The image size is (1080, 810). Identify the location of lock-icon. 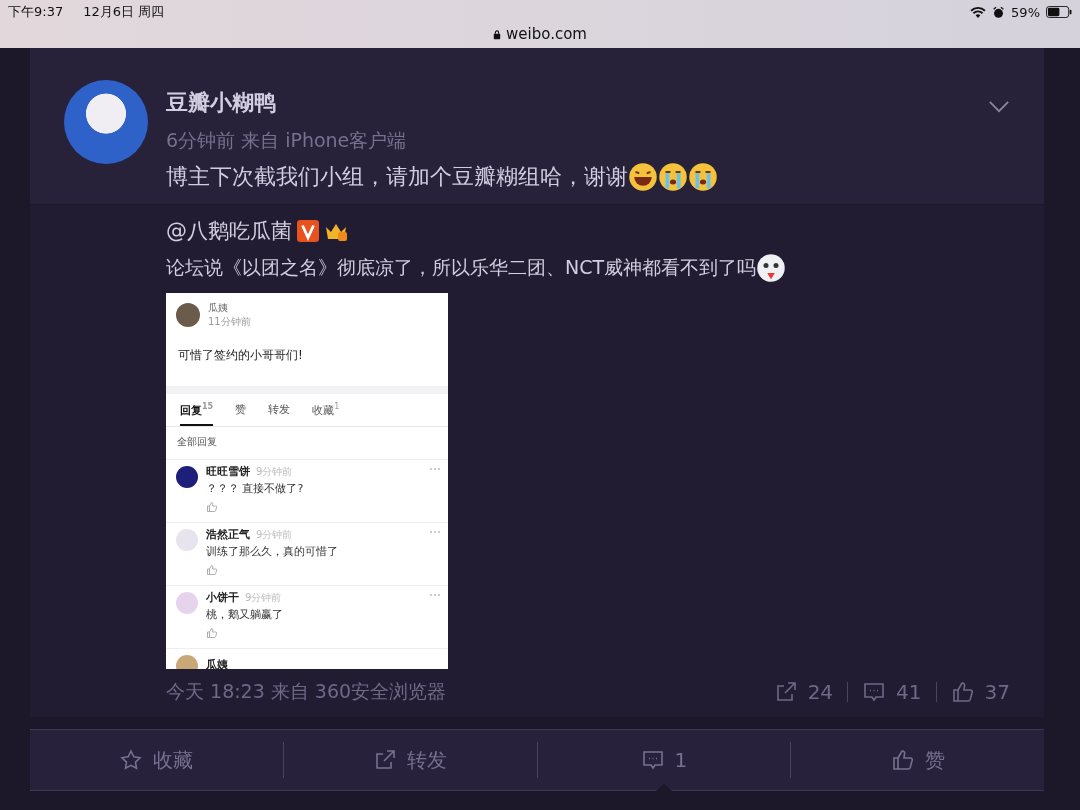
(497, 34).